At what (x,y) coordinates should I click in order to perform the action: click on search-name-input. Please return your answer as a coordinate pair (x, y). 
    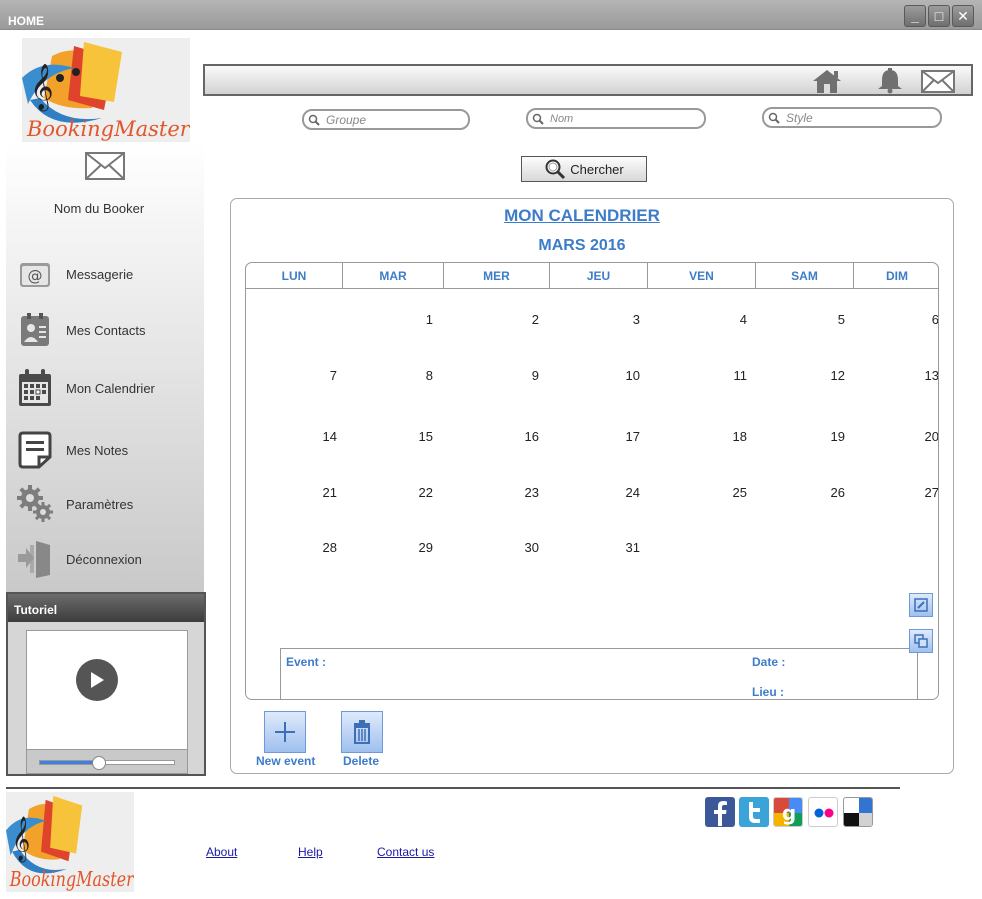
    Looking at the image, I should click on (615, 118).